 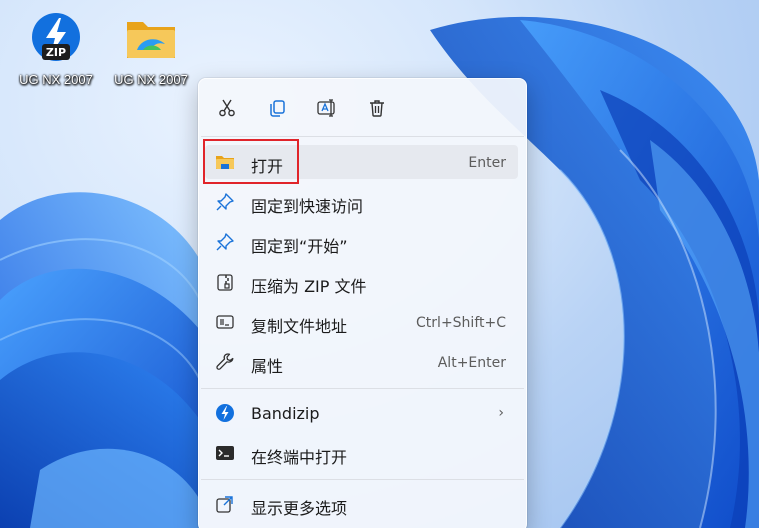 I want to click on folder-icon, so click(x=151, y=38).